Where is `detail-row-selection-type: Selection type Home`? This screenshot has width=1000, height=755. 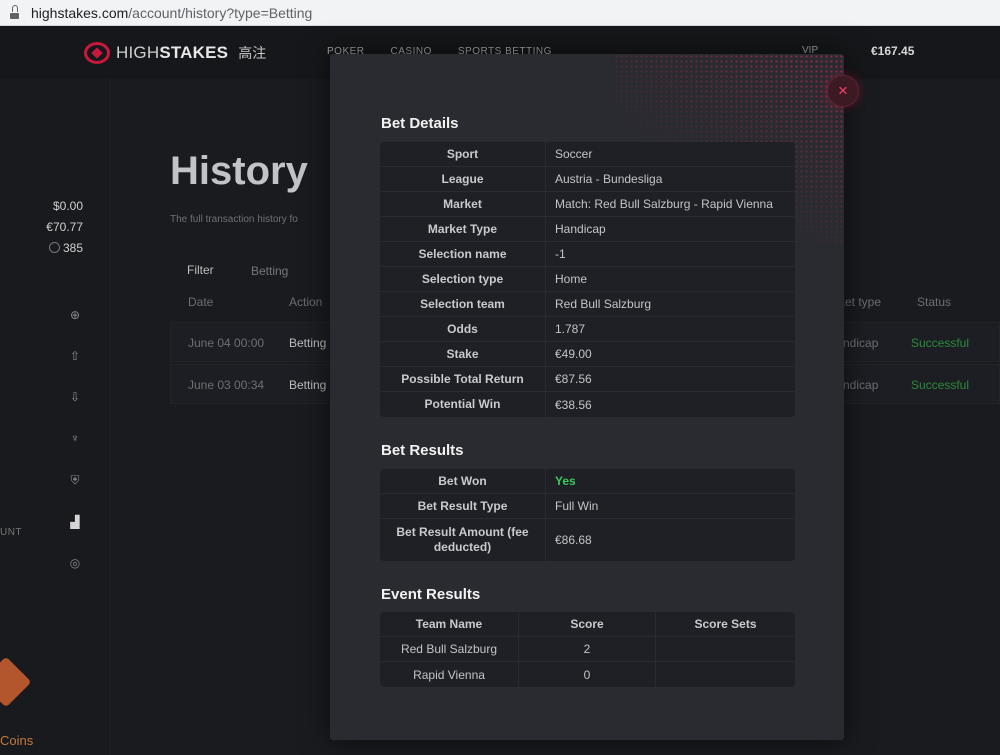
detail-row-selection-type: Selection type Home is located at coordinates (587, 279).